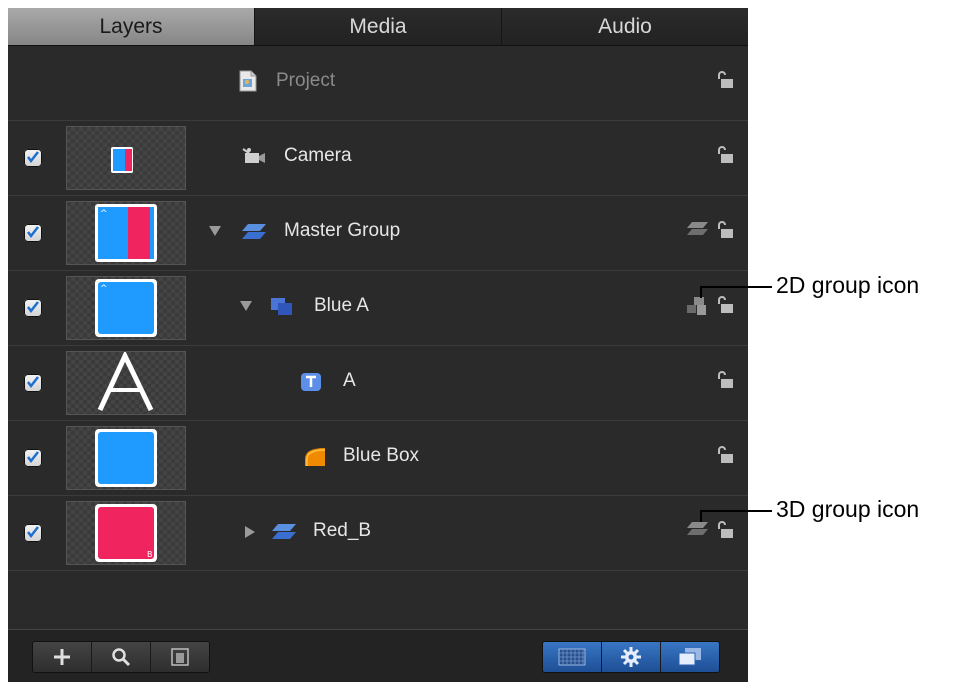 This screenshot has height=682, width=957. What do you see at coordinates (736, 511) in the screenshot?
I see `callout-leader-3d` at bounding box center [736, 511].